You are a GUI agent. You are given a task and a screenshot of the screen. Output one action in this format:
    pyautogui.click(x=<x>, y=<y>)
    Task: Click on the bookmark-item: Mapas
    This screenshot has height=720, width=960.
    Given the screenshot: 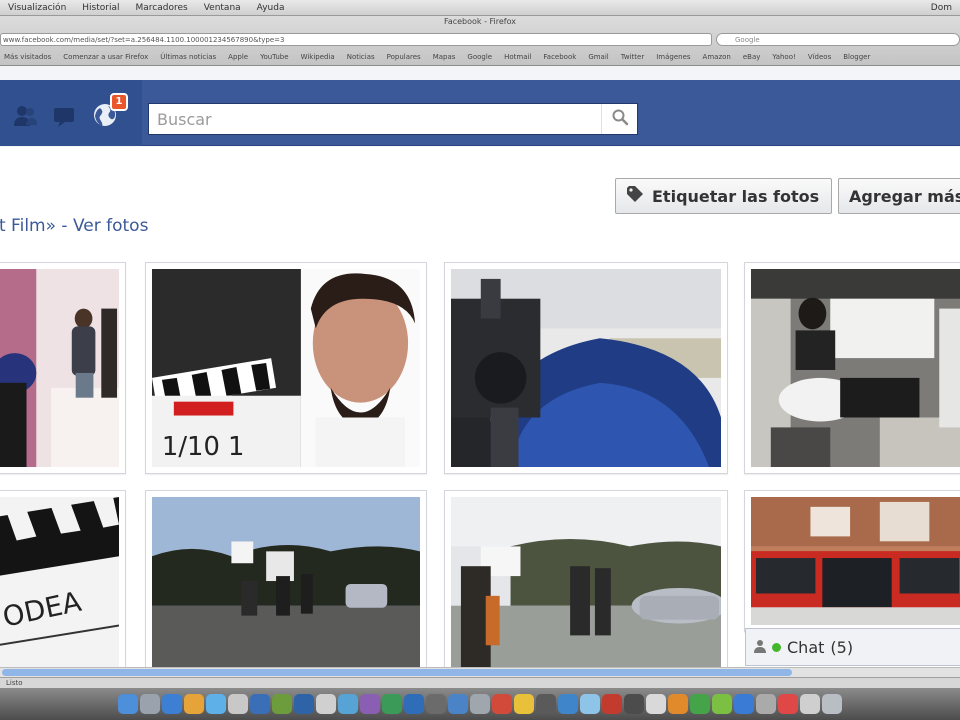 What is the action you would take?
    pyautogui.click(x=444, y=57)
    